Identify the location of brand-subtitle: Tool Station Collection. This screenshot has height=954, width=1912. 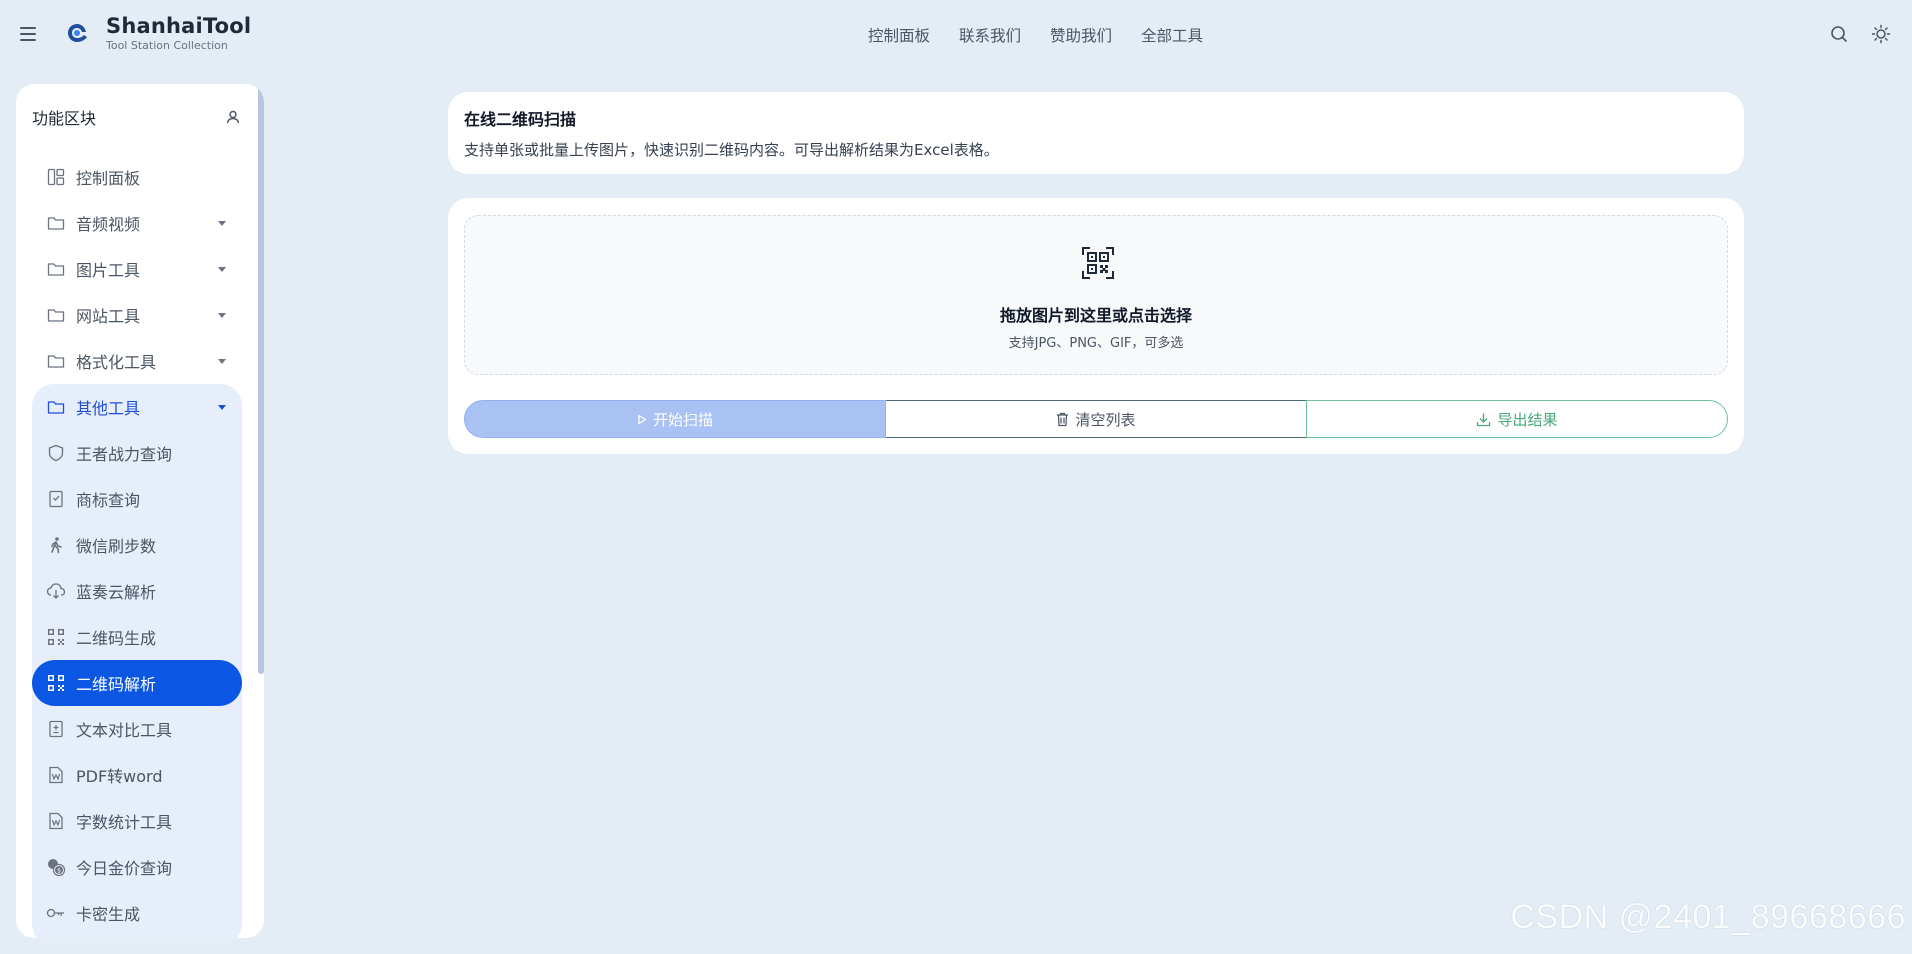
(167, 45).